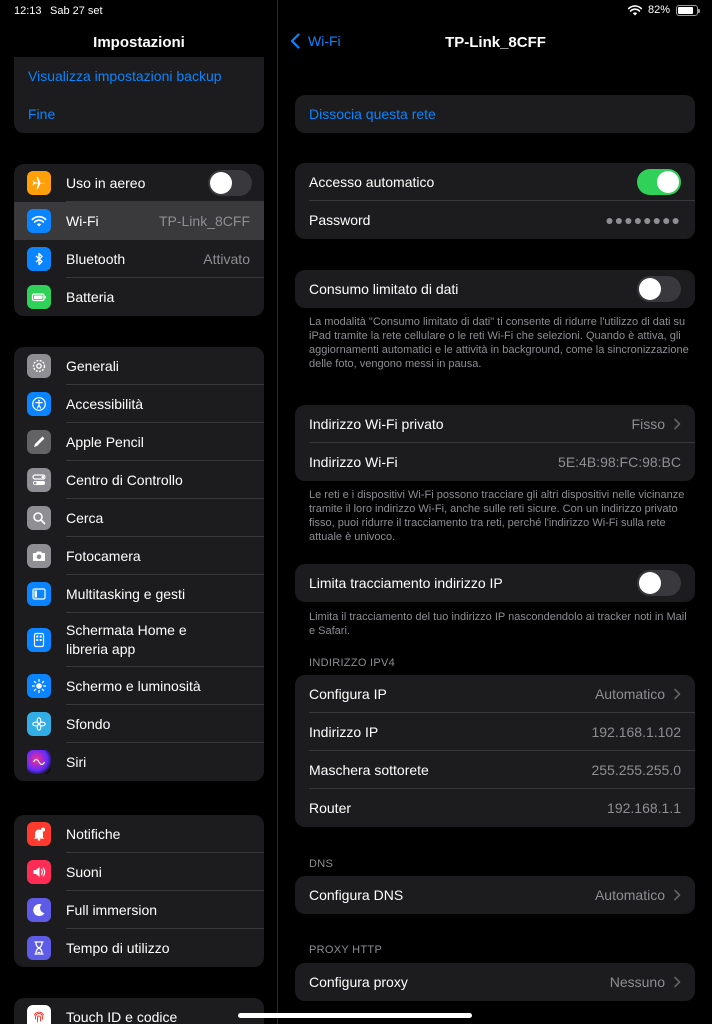 The width and height of the screenshot is (712, 1024). Describe the element at coordinates (344, 732) in the screenshot. I see `ip-address-label: Indirizzo IP` at that location.